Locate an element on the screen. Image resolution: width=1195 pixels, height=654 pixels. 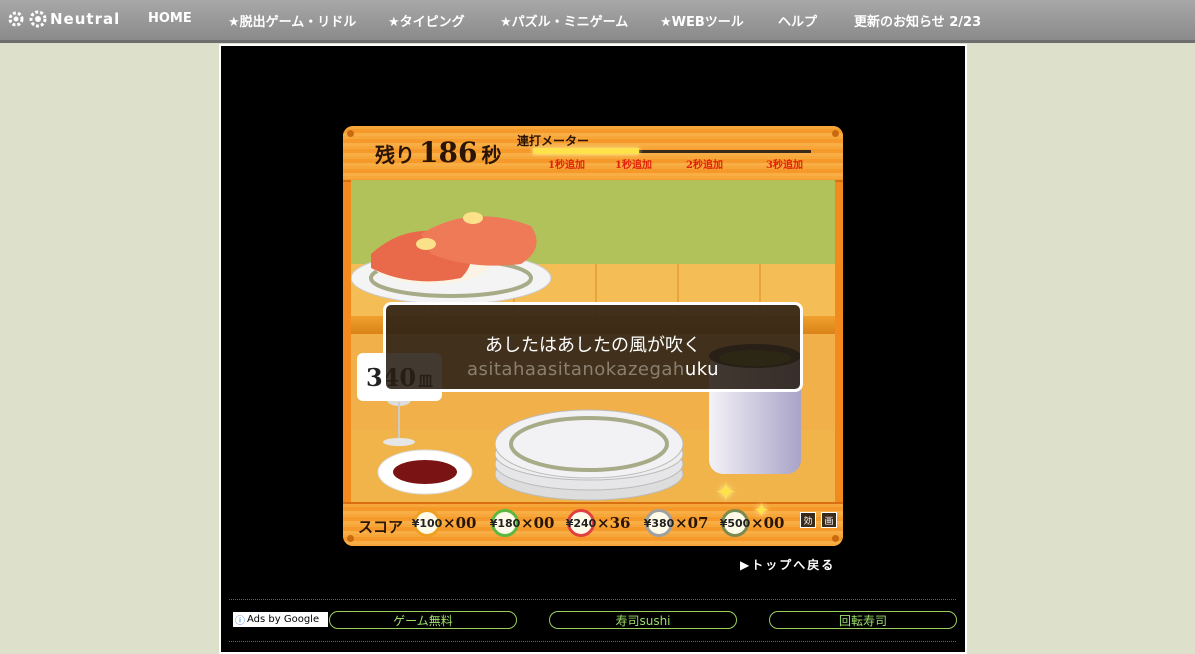
dish-price-badge: ¥380 is located at coordinates (659, 523).